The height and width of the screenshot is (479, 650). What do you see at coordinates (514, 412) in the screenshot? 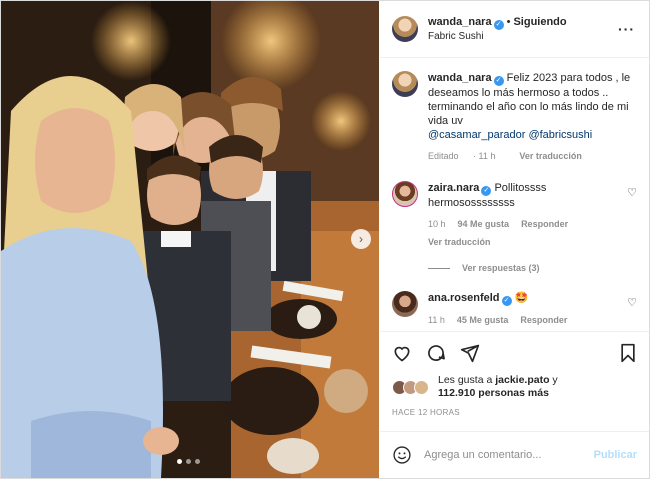
I see `post-timestamp: HACE 12 HORAS` at bounding box center [514, 412].